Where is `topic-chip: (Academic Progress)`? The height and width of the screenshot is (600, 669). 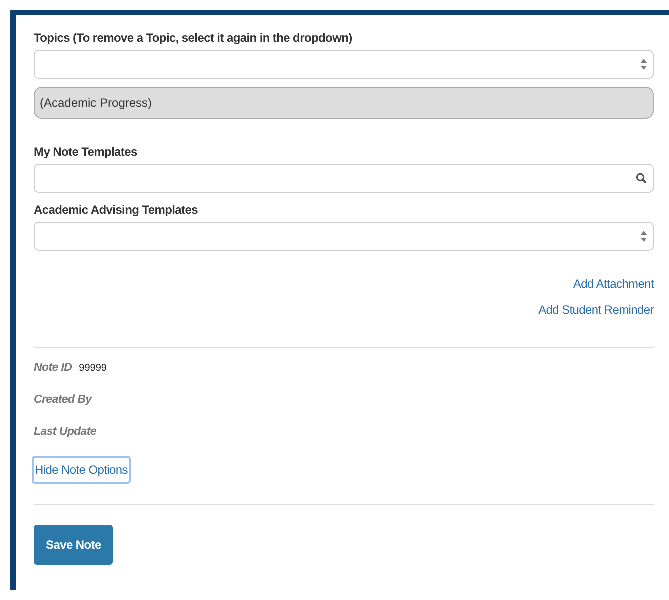 topic-chip: (Academic Progress) is located at coordinates (344, 103).